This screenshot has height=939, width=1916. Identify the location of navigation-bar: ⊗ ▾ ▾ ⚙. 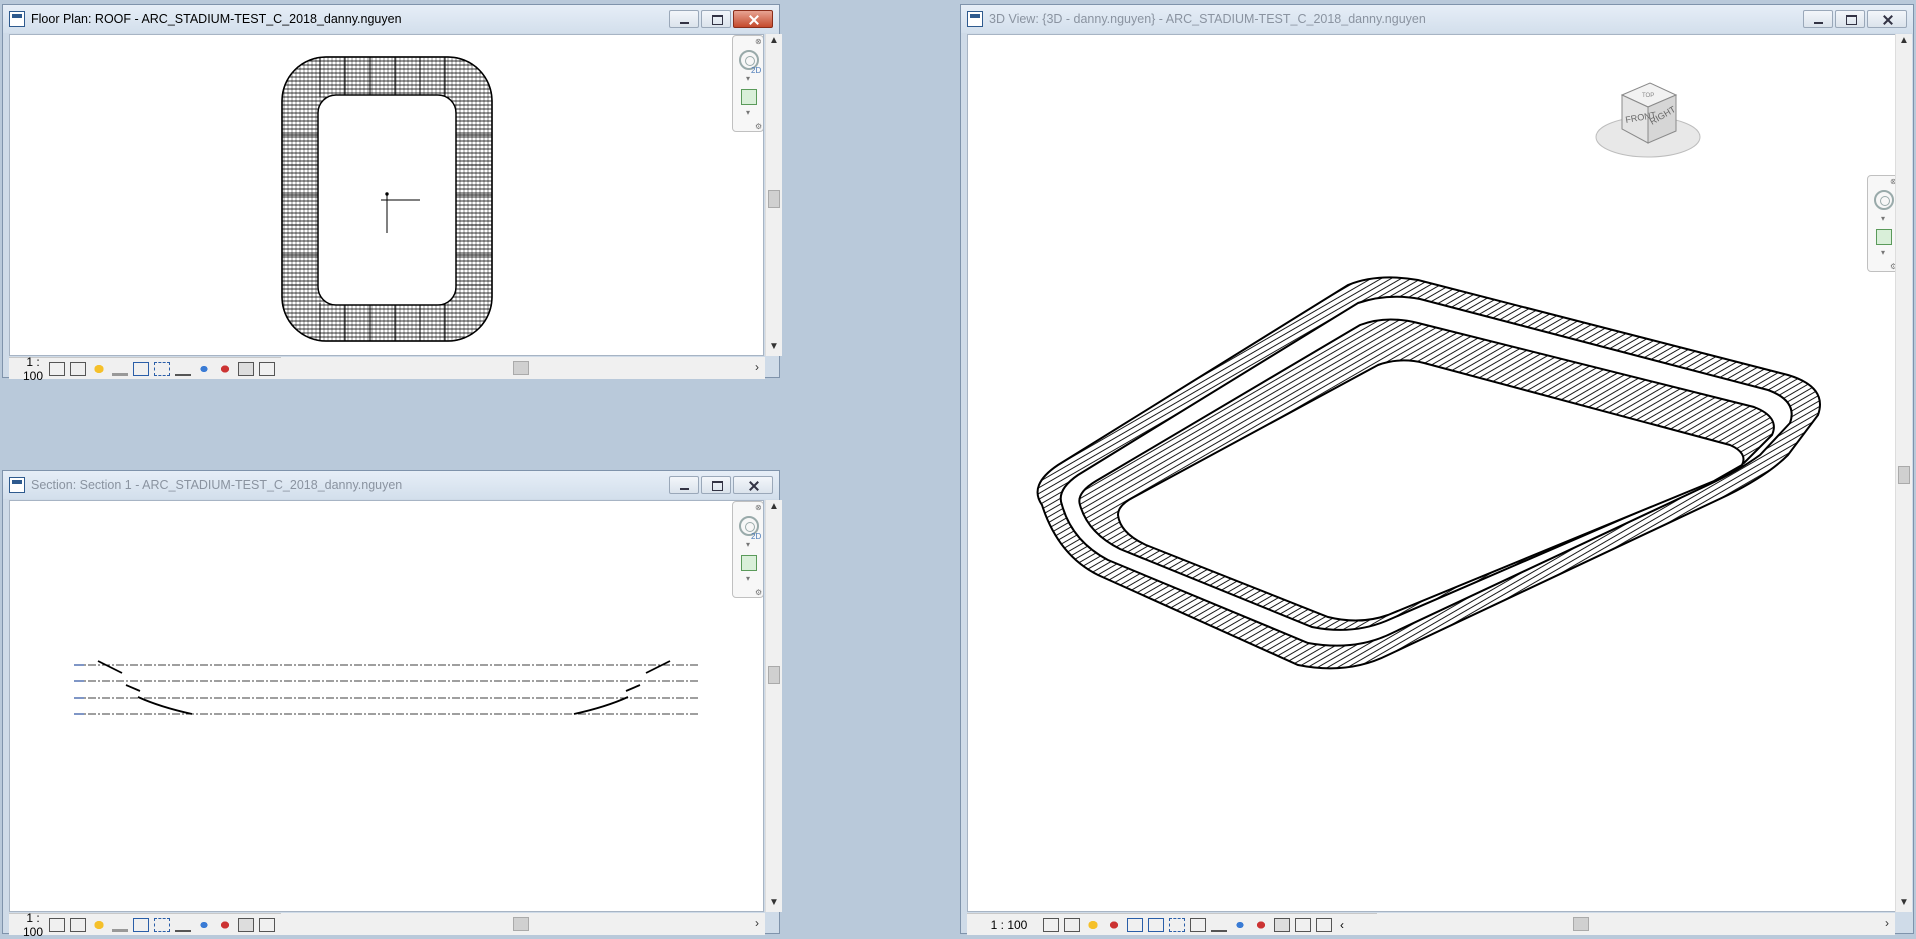
(1882, 223).